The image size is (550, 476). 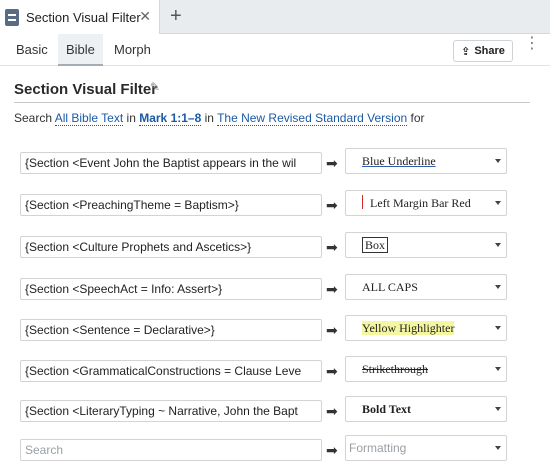 What do you see at coordinates (89, 118) in the screenshot?
I see `scope-link: All Bible Text` at bounding box center [89, 118].